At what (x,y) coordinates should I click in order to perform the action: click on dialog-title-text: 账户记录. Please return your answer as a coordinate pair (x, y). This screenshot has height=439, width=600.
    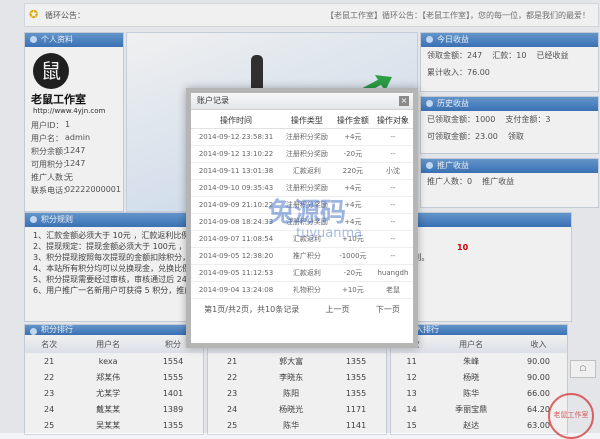
    Looking at the image, I should click on (213, 100).